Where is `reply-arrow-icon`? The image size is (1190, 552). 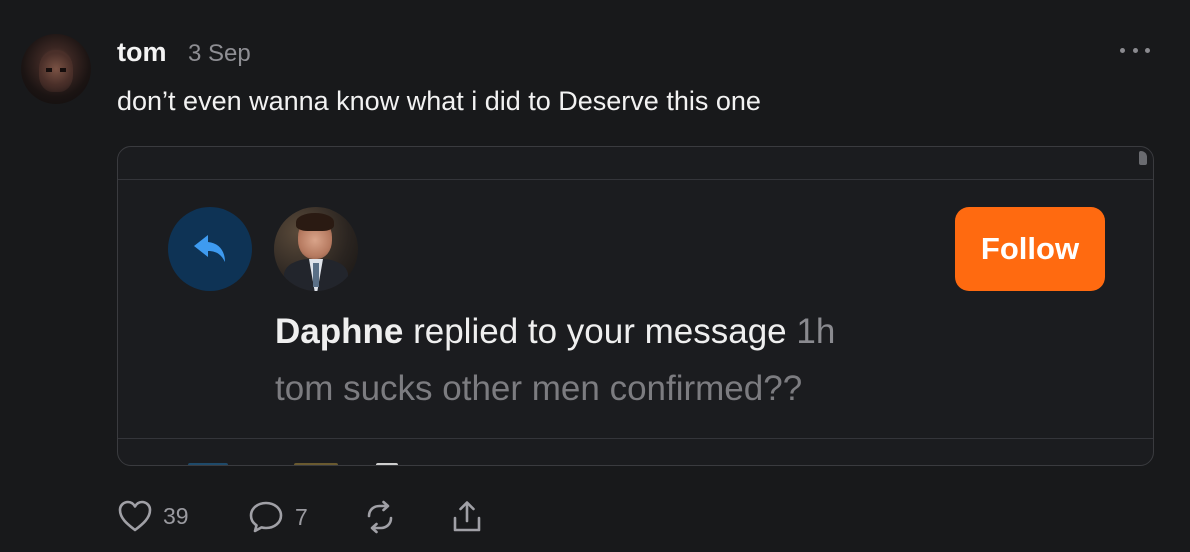 reply-arrow-icon is located at coordinates (209, 248).